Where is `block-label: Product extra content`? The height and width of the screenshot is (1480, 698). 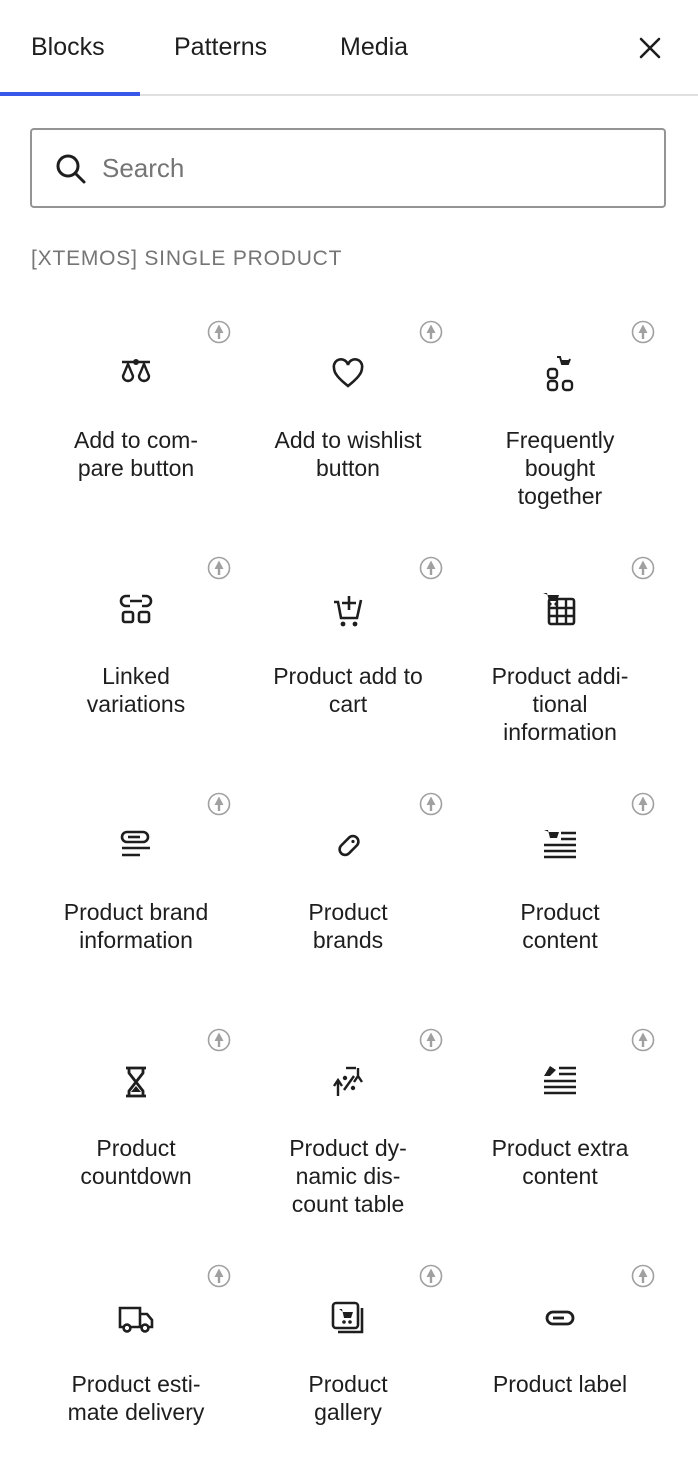
block-label: Product extra content is located at coordinates (560, 1162).